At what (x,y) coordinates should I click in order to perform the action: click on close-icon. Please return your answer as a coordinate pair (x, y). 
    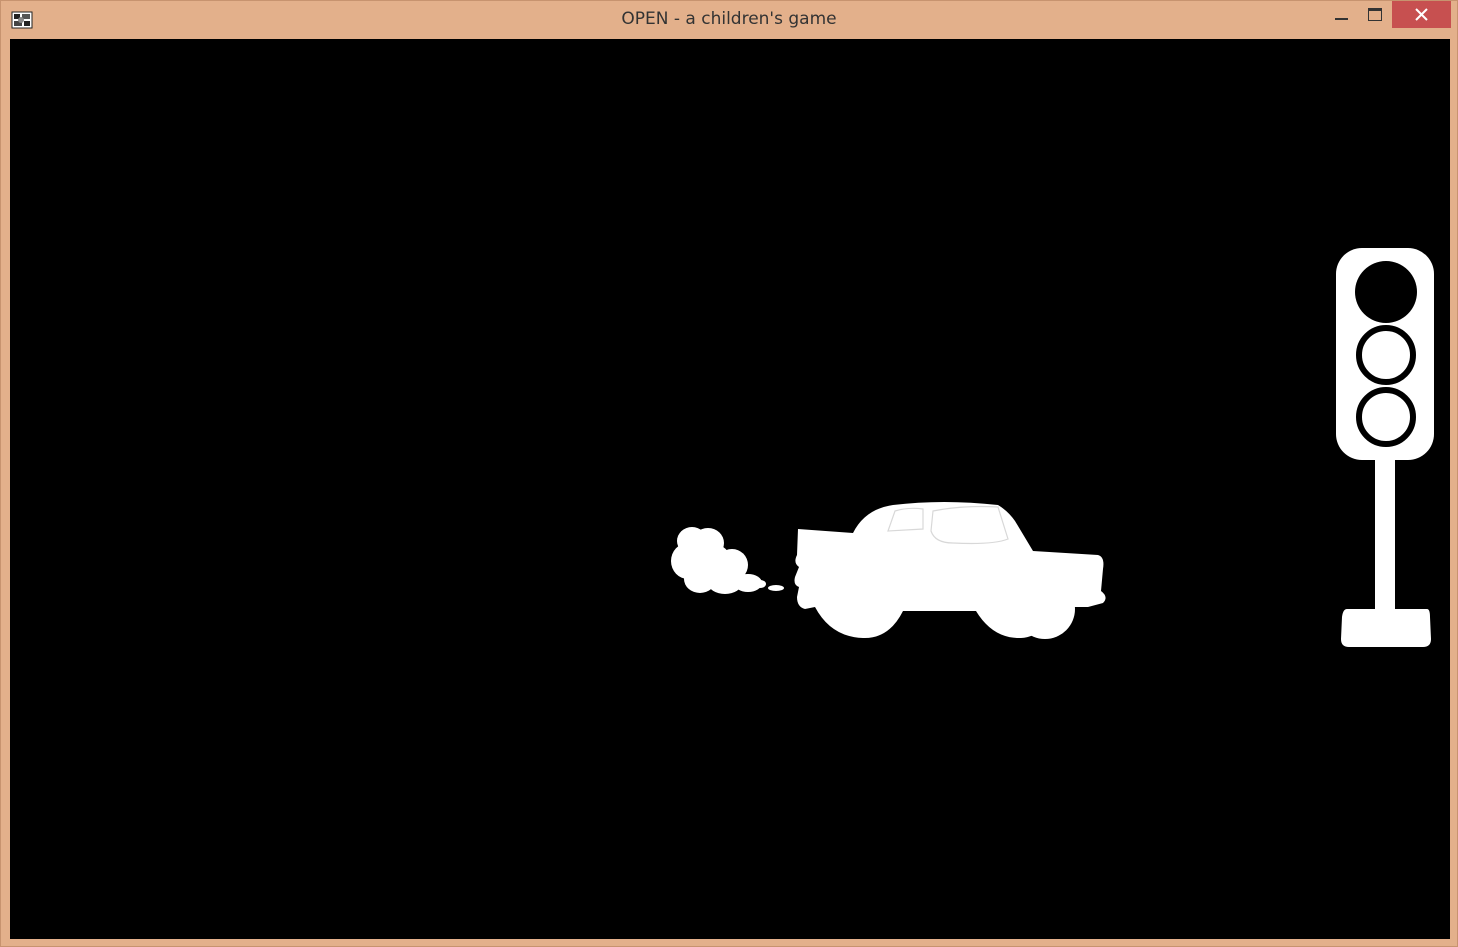
    Looking at the image, I should click on (1421, 14).